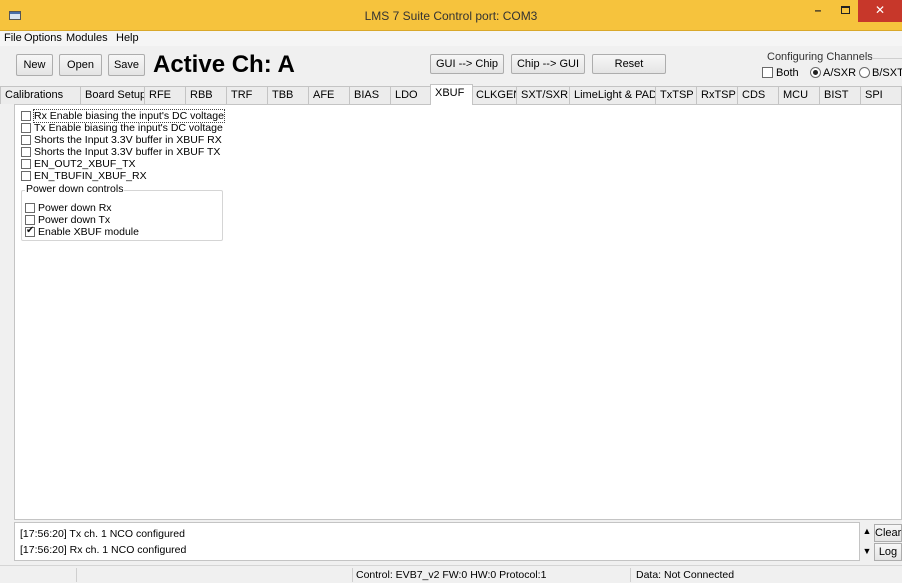  Describe the element at coordinates (867, 551) in the screenshot. I see `scroll-down-icon: ▼` at that location.